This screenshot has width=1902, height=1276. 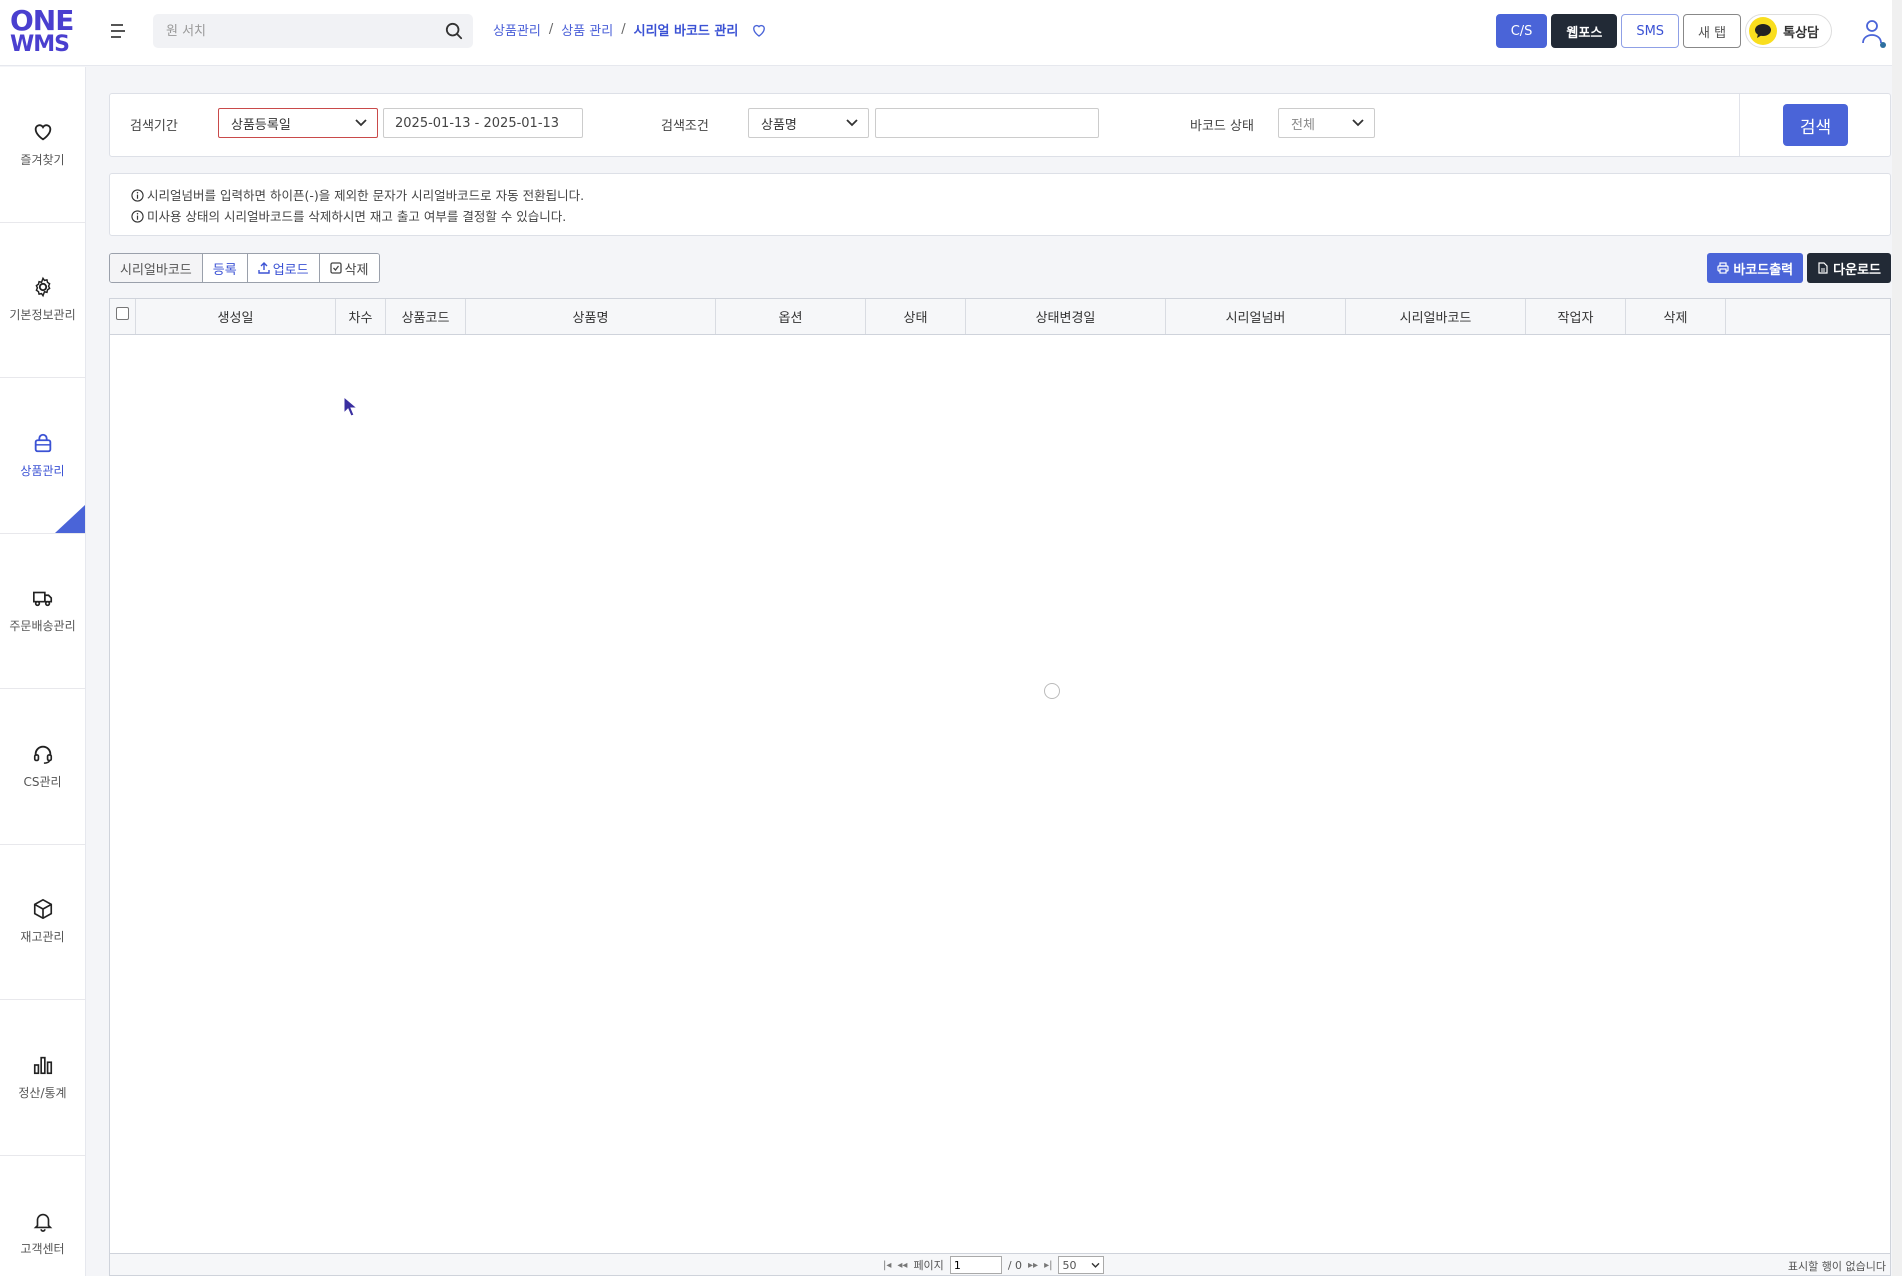 I want to click on next-page-icon: ▸▸, so click(x=1033, y=1265).